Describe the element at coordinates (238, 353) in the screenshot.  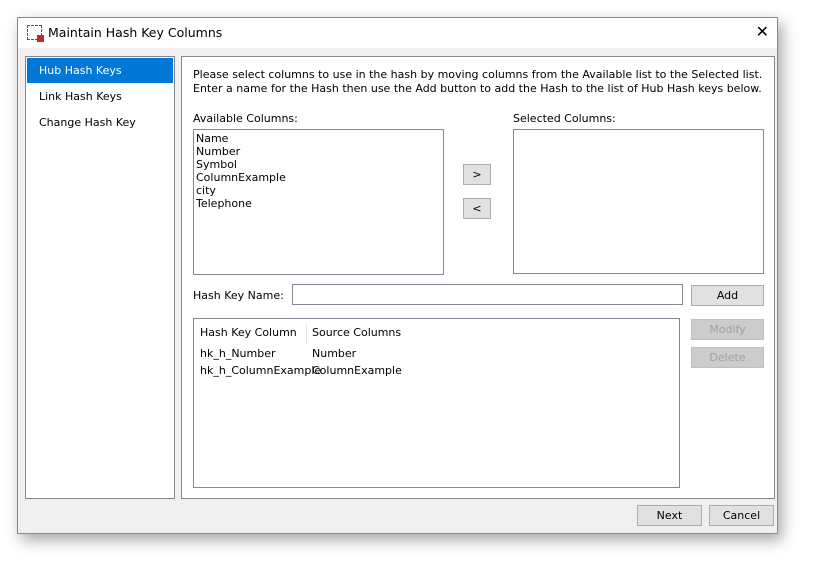
I see `cell-hash-key: hk_h_Number` at that location.